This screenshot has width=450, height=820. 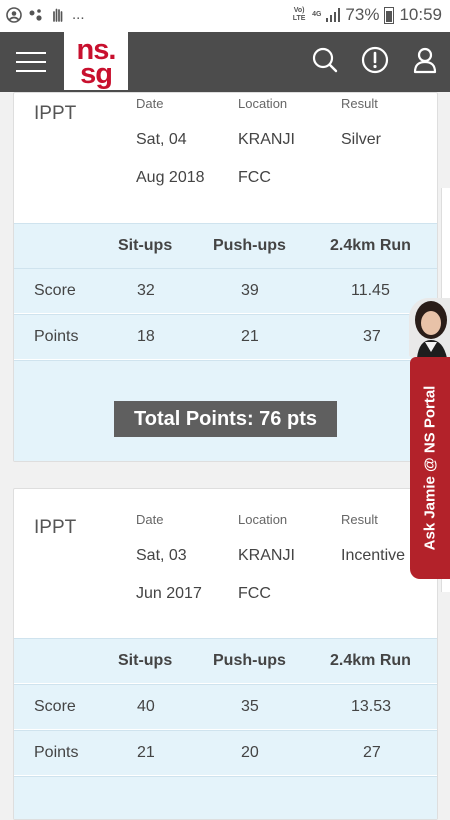 I want to click on status-right: Vo) LTE 4G 73% 10:59, so click(x=366, y=15).